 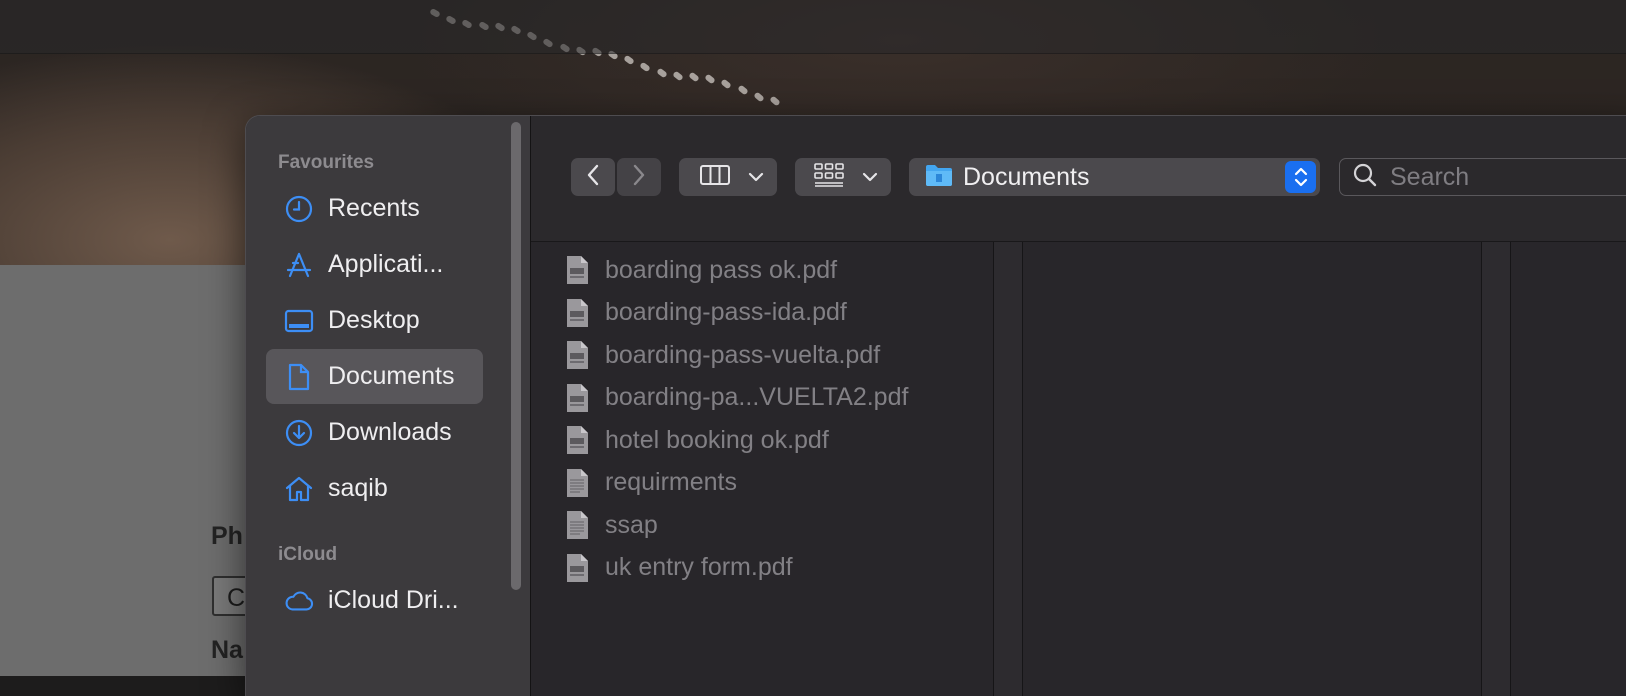 I want to click on file-row: ssap, so click(x=611, y=525).